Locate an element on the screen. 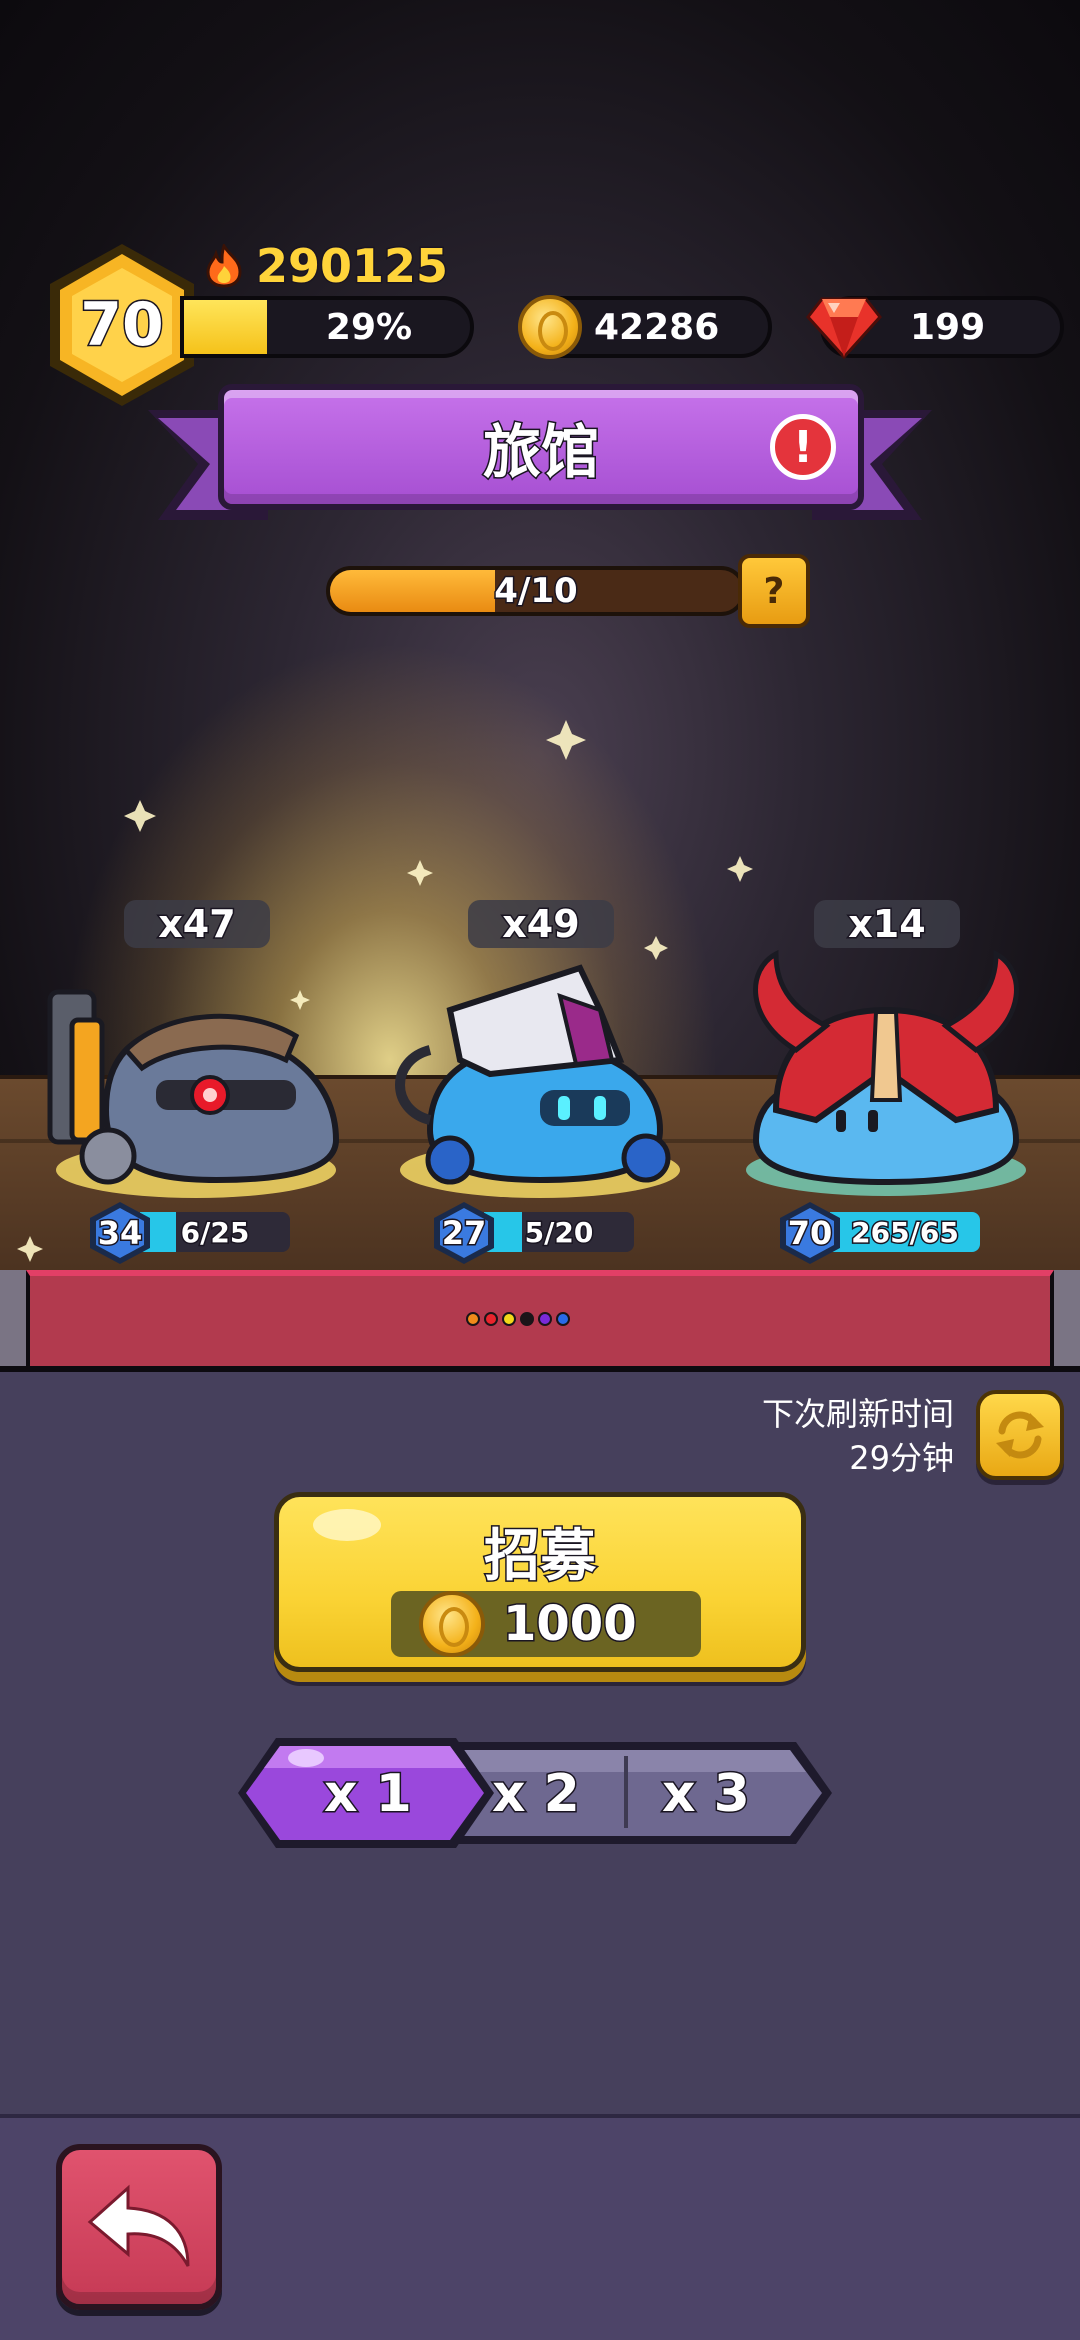 Image resolution: width=1080 pixels, height=2340 pixels. gold-value: 42286 is located at coordinates (656, 327).